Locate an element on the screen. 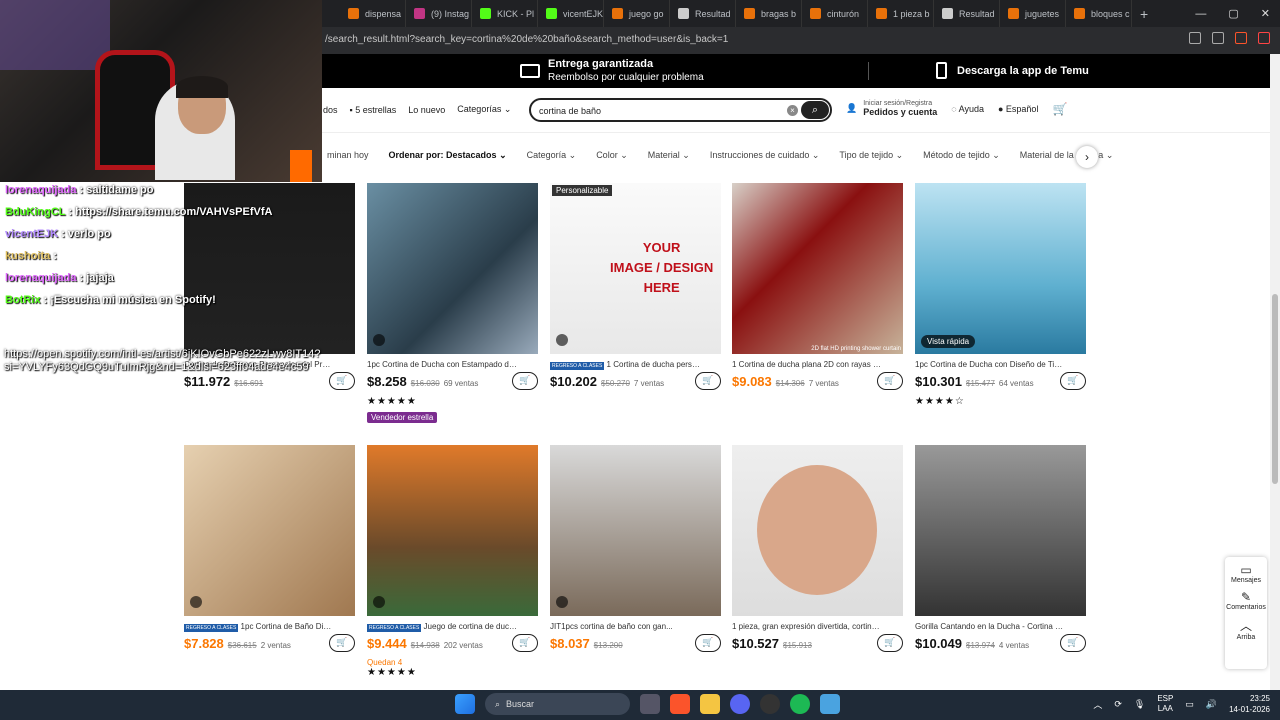  filter-item: Material de la cortina ⌄ is located at coordinates (1067, 155).